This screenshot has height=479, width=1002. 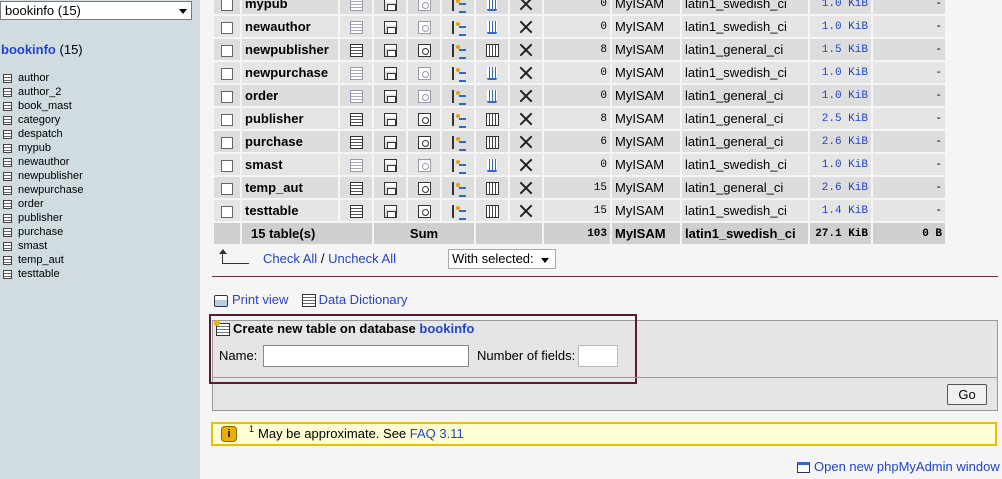 I want to click on table-name: temp_aut, so click(x=274, y=187).